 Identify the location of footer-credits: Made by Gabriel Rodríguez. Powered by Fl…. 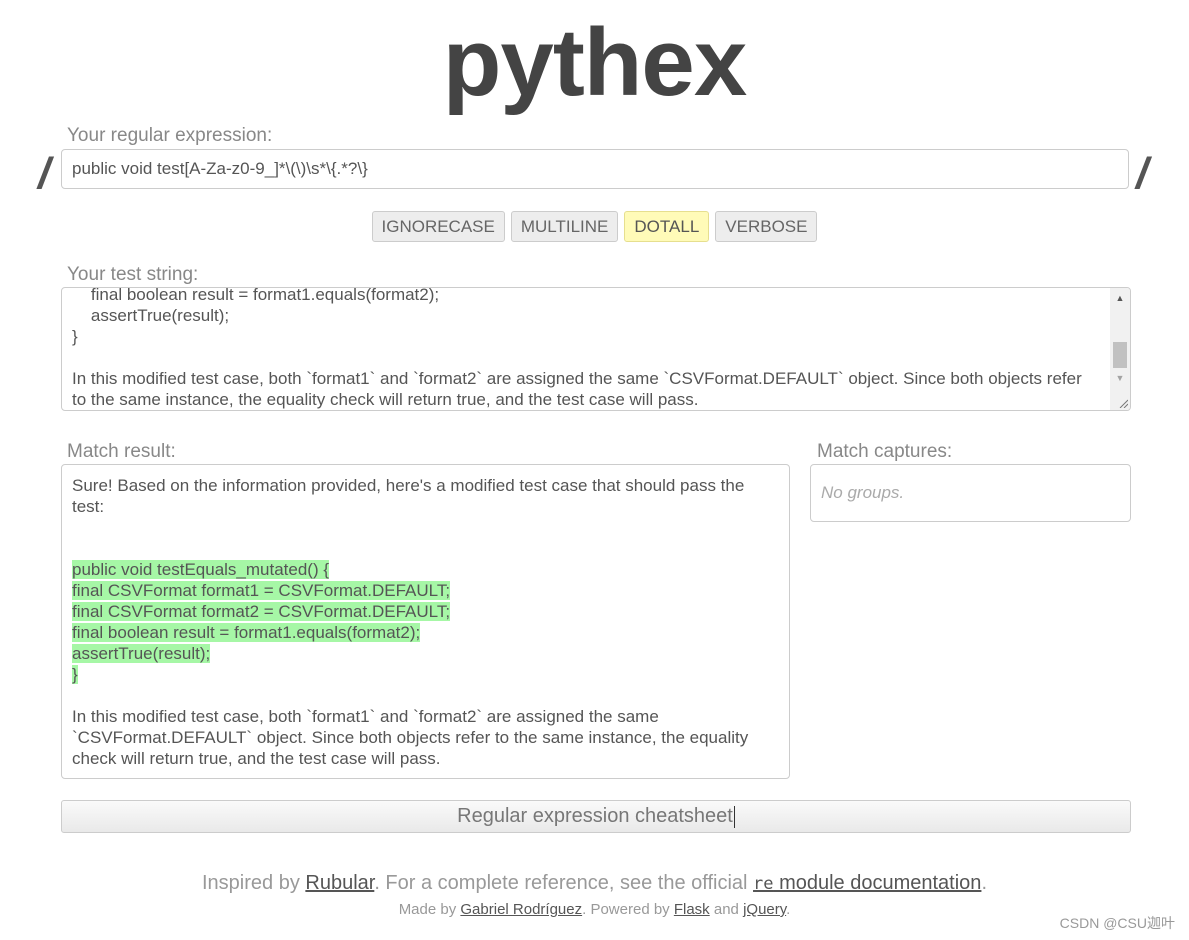
(594, 910).